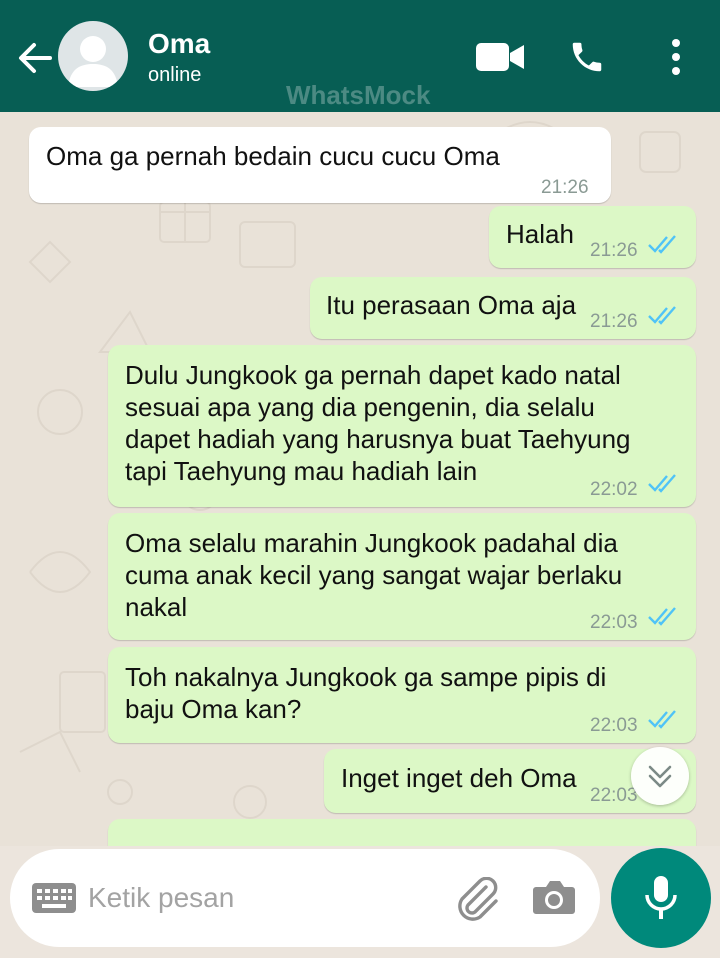 The width and height of the screenshot is (720, 958). What do you see at coordinates (402, 832) in the screenshot?
I see `message-bubble-partial` at bounding box center [402, 832].